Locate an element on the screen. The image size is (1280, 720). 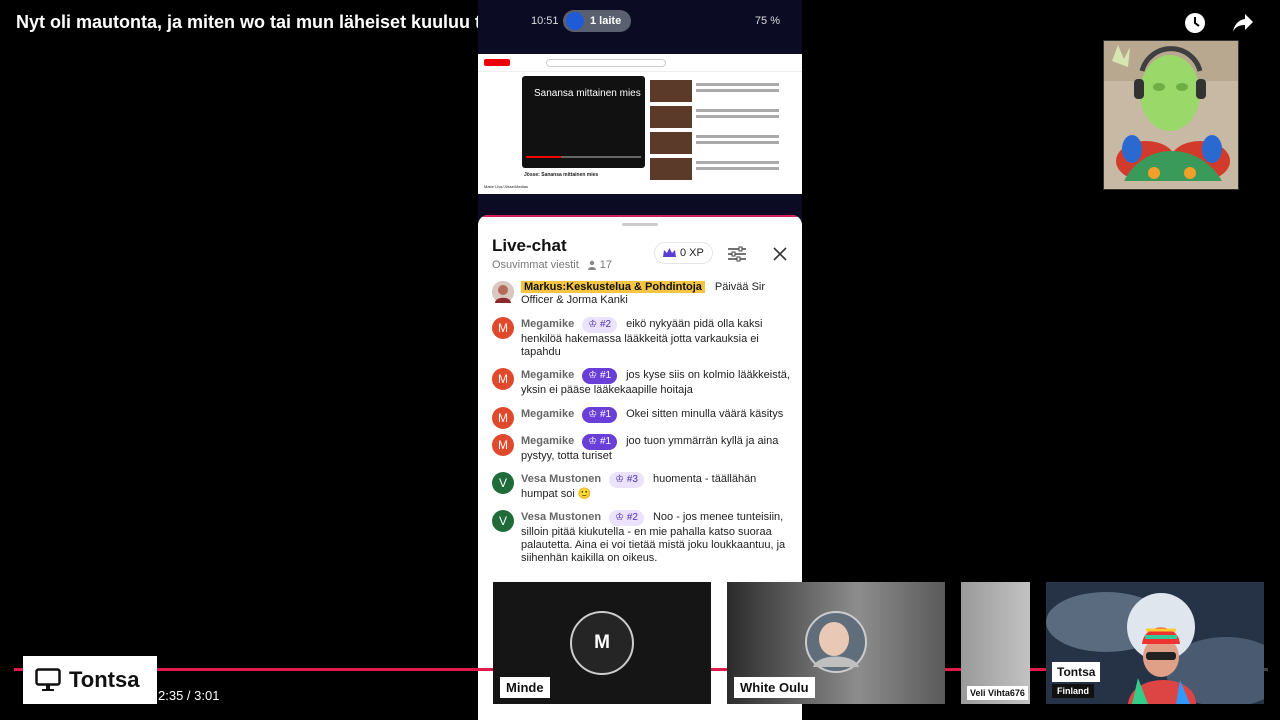
guest-webcam-feed is located at coordinates (1171, 115).